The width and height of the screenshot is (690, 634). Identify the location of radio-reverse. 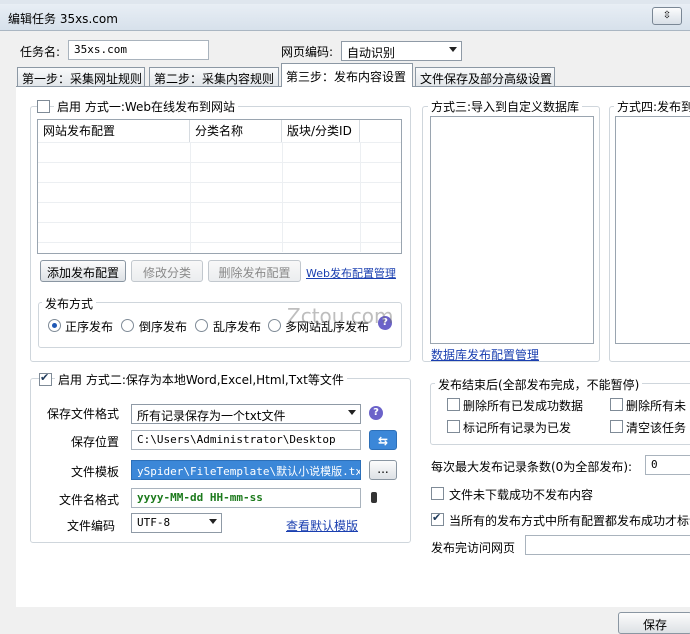
(127, 325).